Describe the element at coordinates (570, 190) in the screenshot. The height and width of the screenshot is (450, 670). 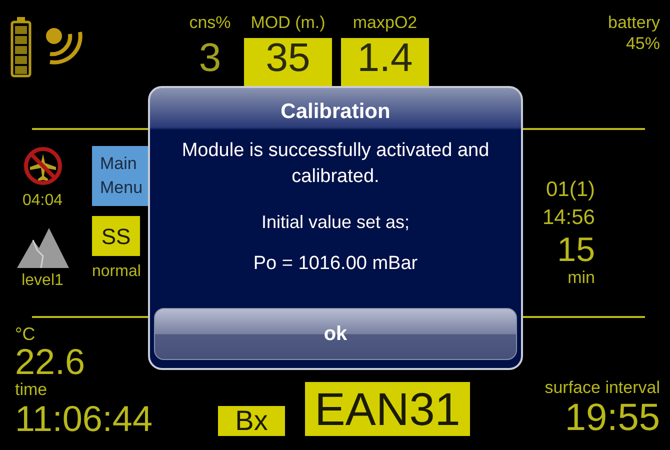
I see `last-dive-number: 01(1)` at that location.